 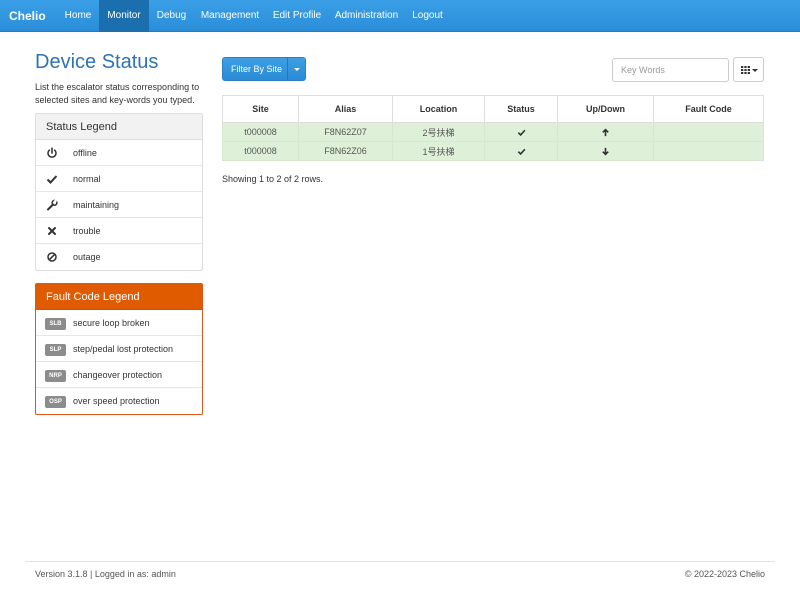 I want to click on fault-row-slb: SLB secure loop broken, so click(x=119, y=323).